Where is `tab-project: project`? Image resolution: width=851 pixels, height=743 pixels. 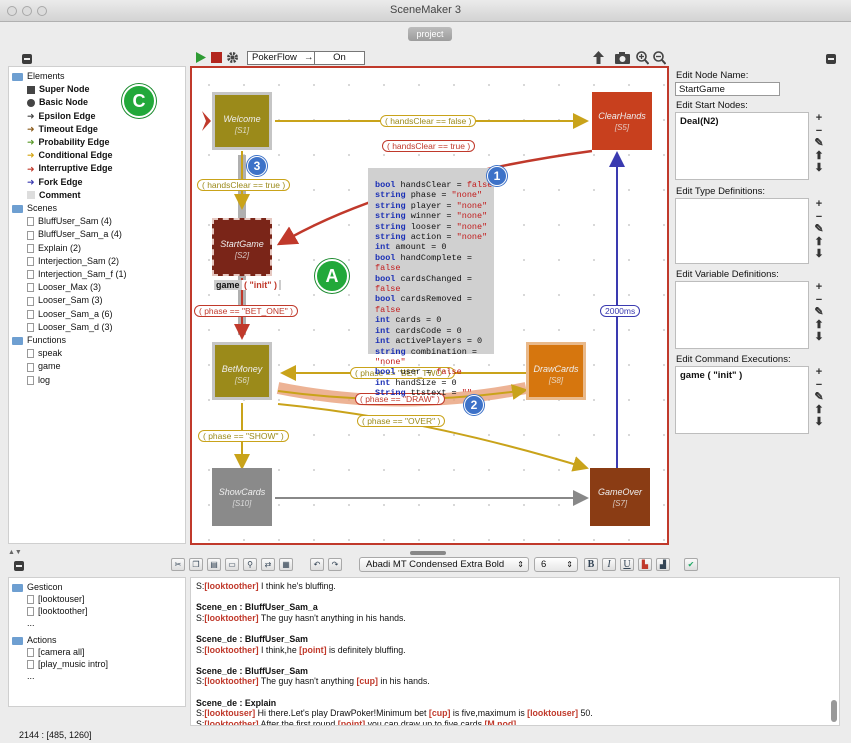
tab-project: project is located at coordinates (430, 34).